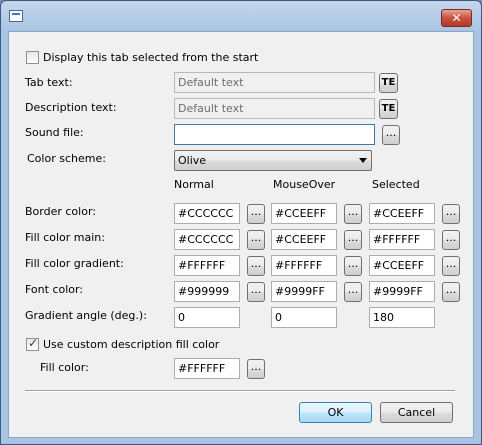 Image resolution: width=482 pixels, height=445 pixels. Describe the element at coordinates (363, 160) in the screenshot. I see `chevron-down-icon` at that location.